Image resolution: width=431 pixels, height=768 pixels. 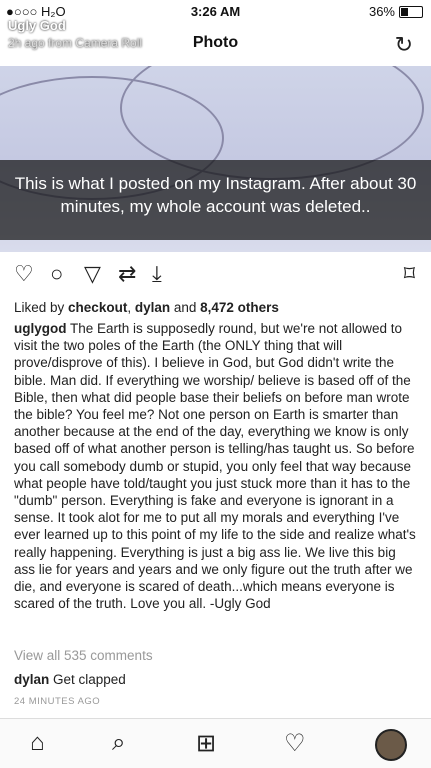 What do you see at coordinates (87, 679) in the screenshot?
I see `comment-text: Get clapped` at bounding box center [87, 679].